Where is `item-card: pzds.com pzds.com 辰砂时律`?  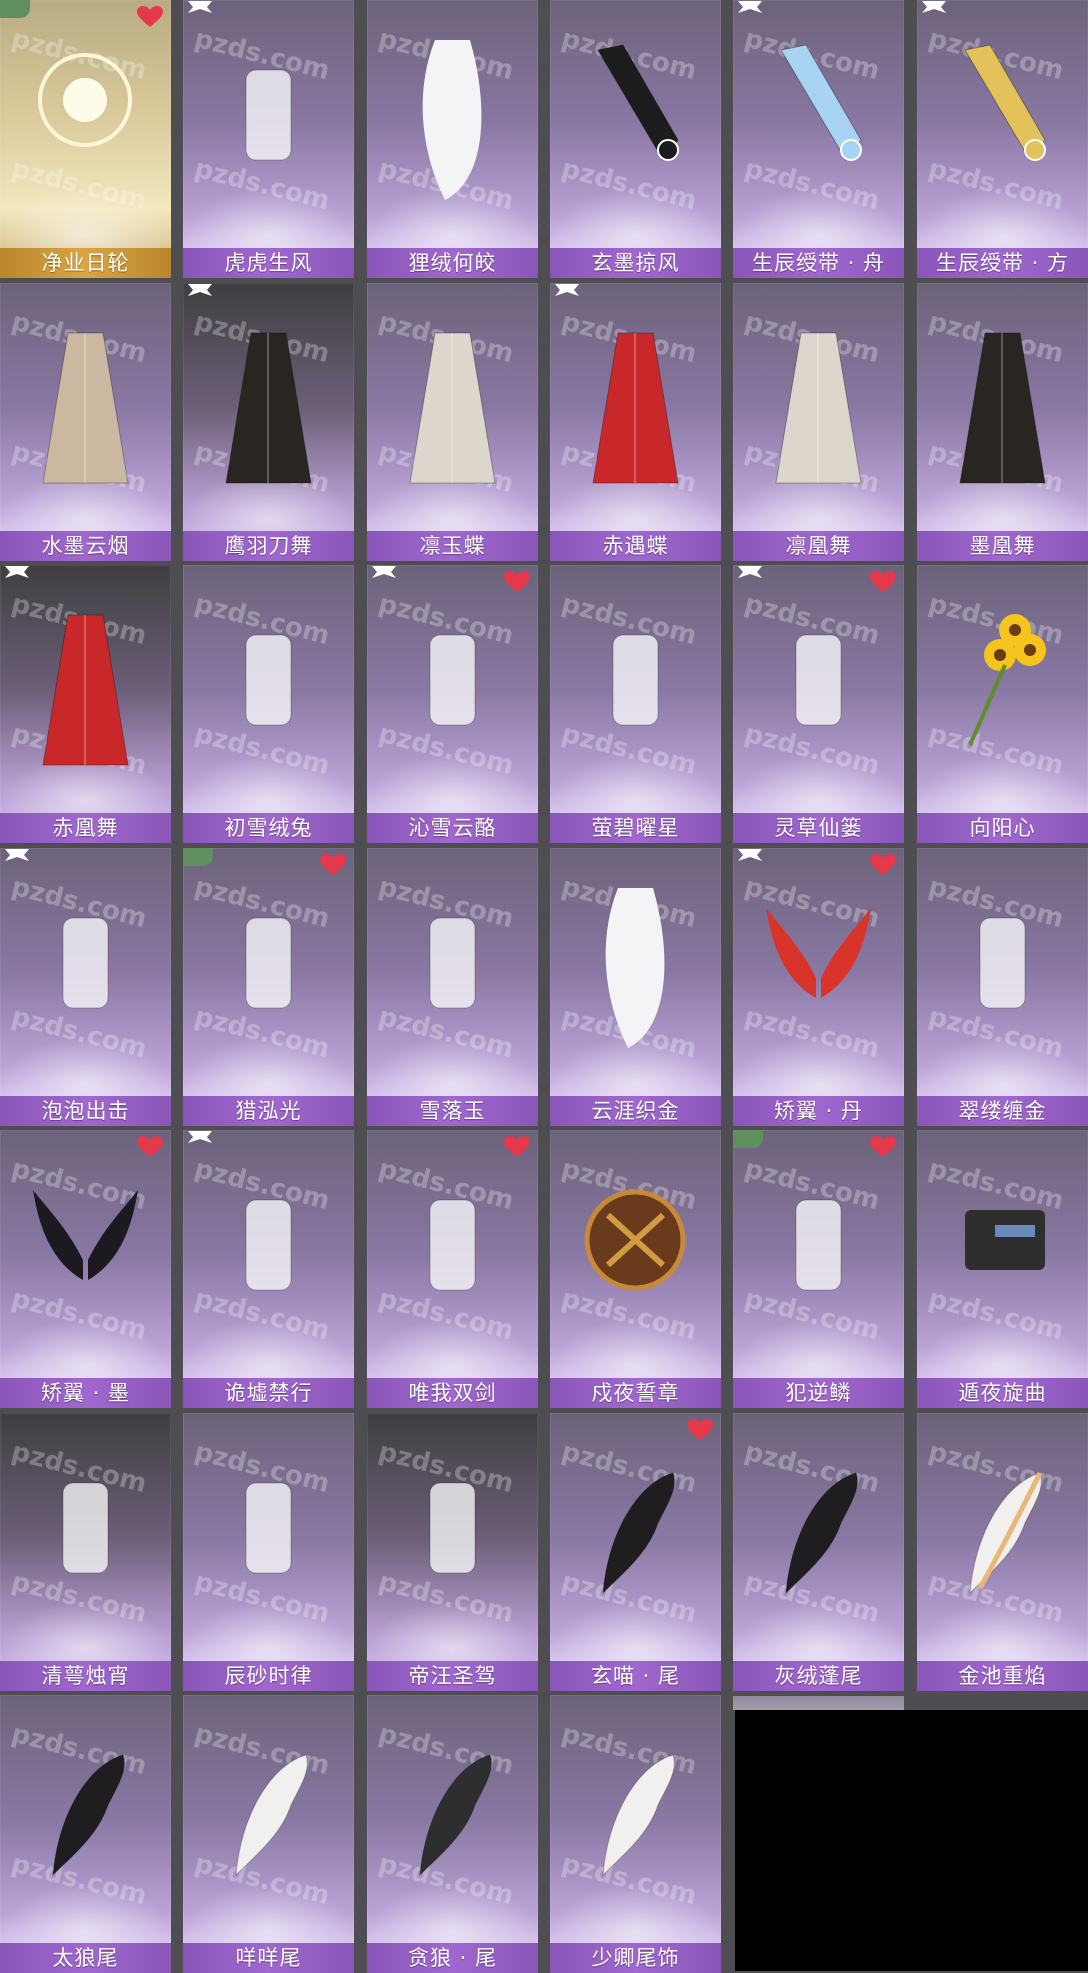
item-card: pzds.com pzds.com 辰砂时律 is located at coordinates (268, 1552).